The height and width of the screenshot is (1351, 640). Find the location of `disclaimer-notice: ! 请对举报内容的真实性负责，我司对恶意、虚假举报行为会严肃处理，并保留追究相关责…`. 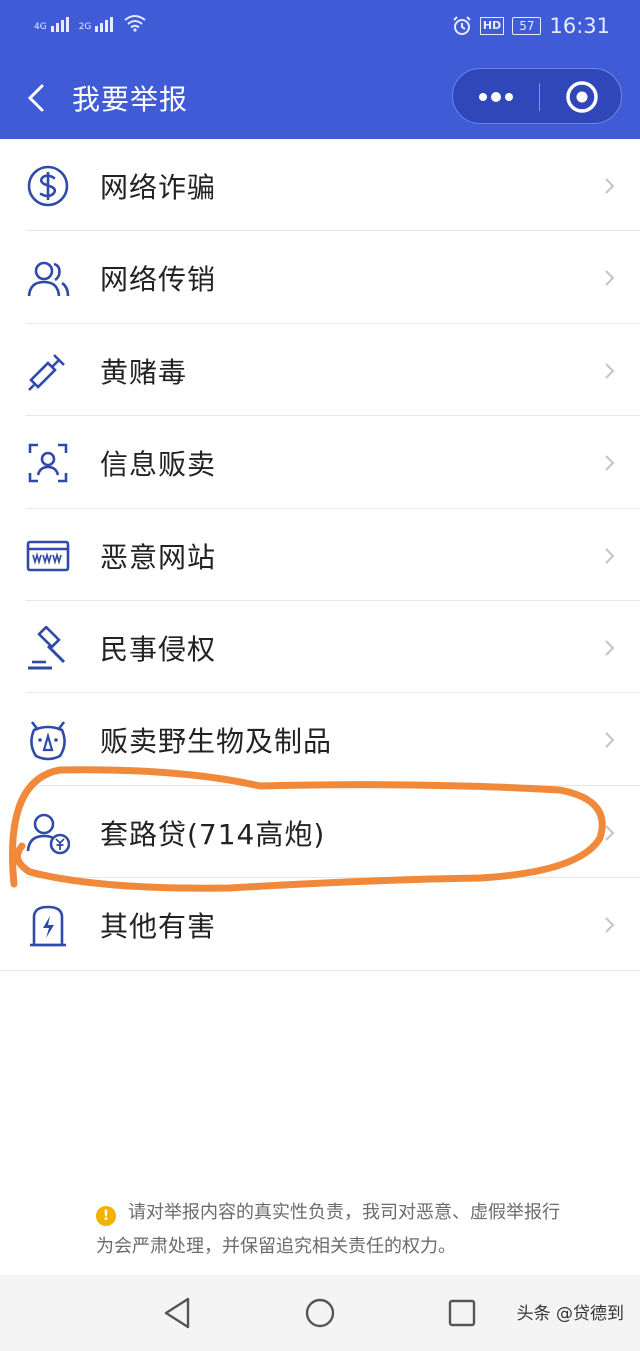

disclaimer-notice: ! 请对举报内容的真实性负责，我司对恶意、虚假举报行为会严肃处理，并保留追究相关责… is located at coordinates (331, 1230).